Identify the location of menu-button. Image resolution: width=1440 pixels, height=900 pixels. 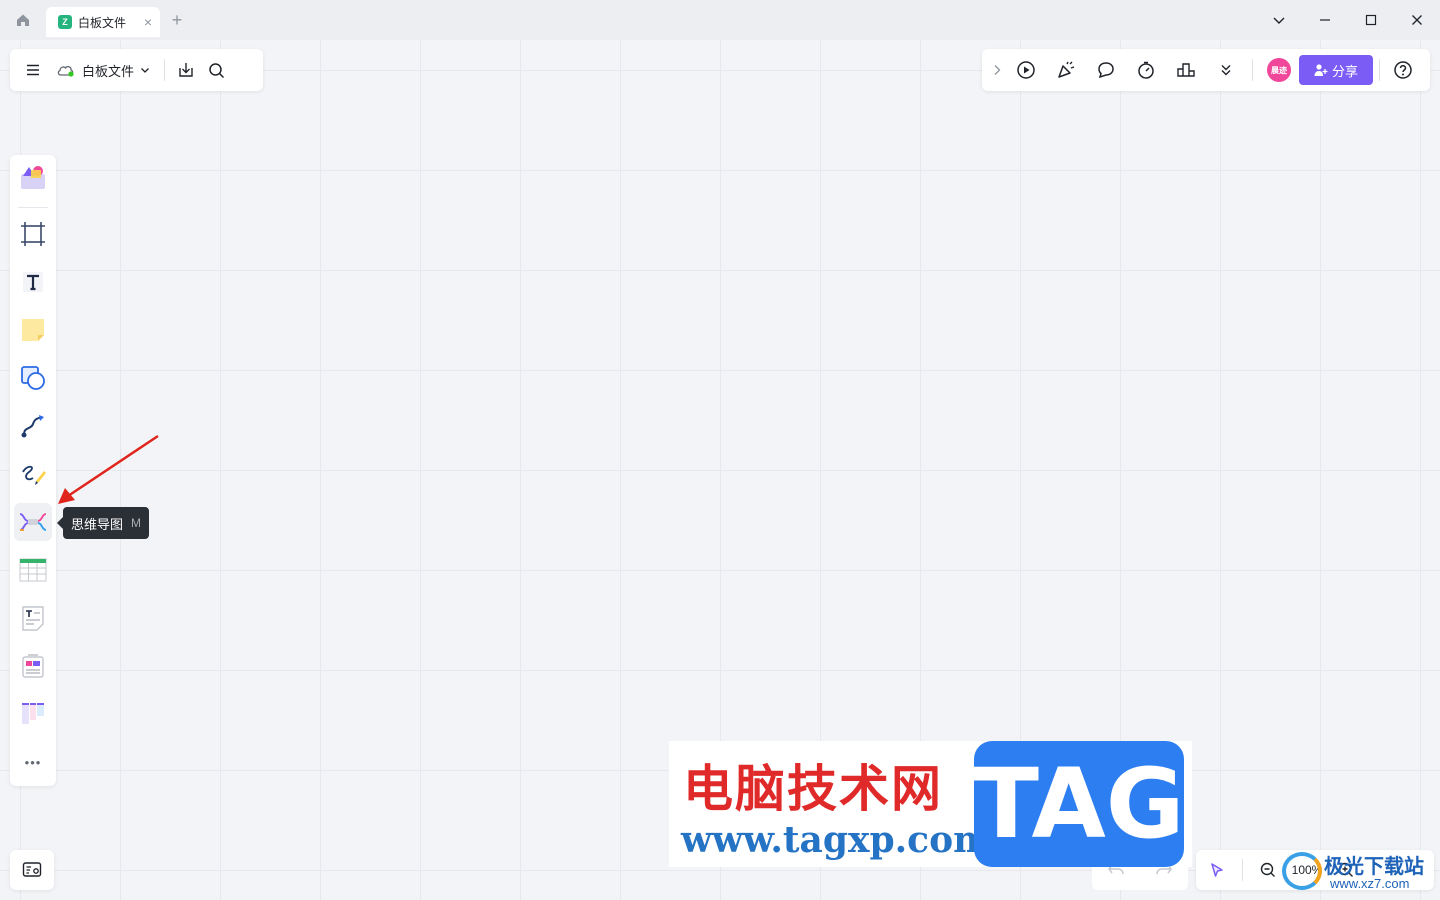
(33, 70).